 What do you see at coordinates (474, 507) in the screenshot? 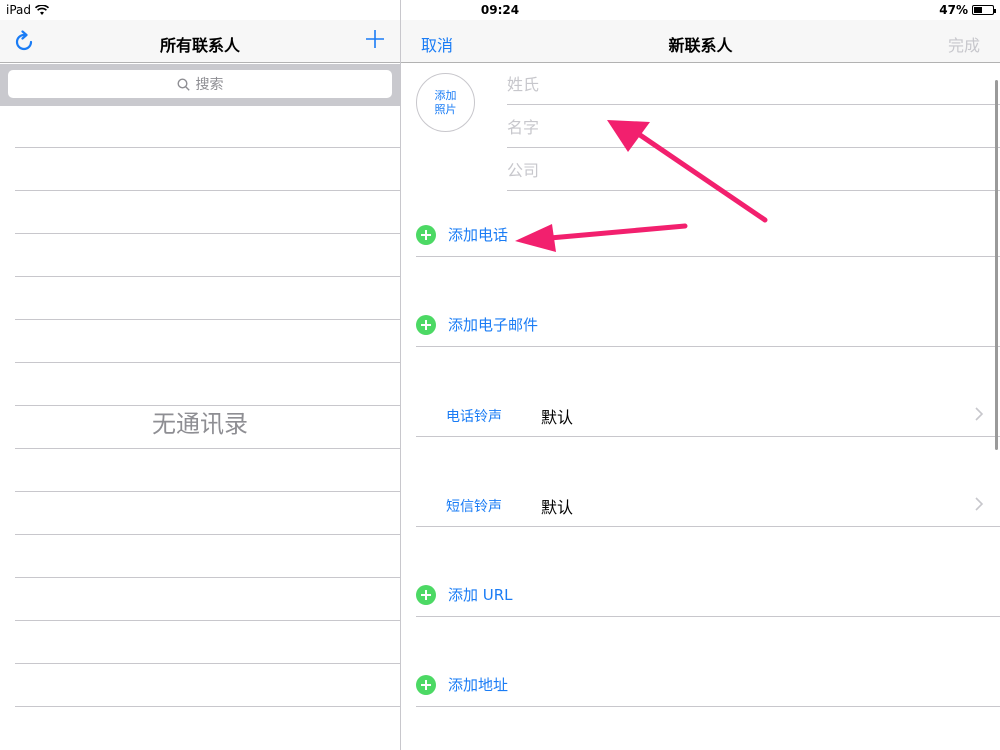
I see `text-tone-label: 短信铃声` at bounding box center [474, 507].